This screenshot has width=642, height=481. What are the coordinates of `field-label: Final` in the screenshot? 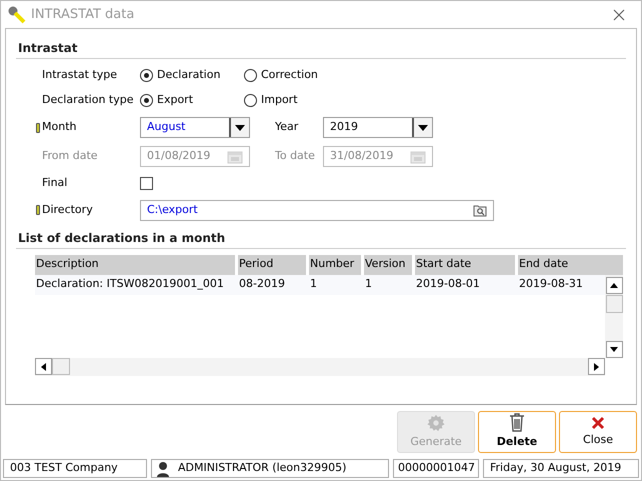 It's located at (55, 183).